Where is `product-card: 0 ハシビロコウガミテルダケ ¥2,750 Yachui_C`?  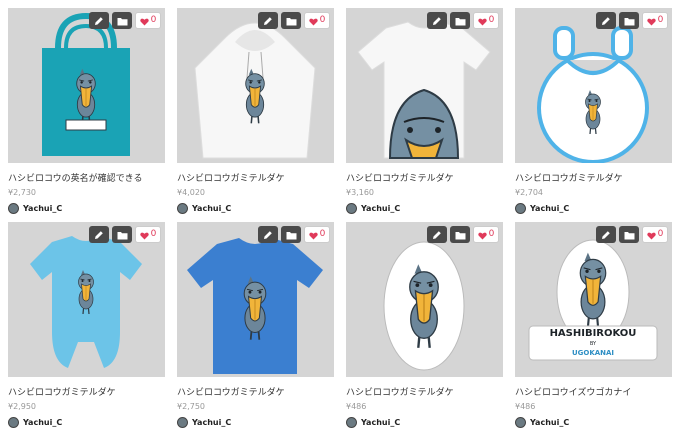
product-card: 0 ハシビロコウガミテルダケ ¥2,750 Yachui_C is located at coordinates (255, 325).